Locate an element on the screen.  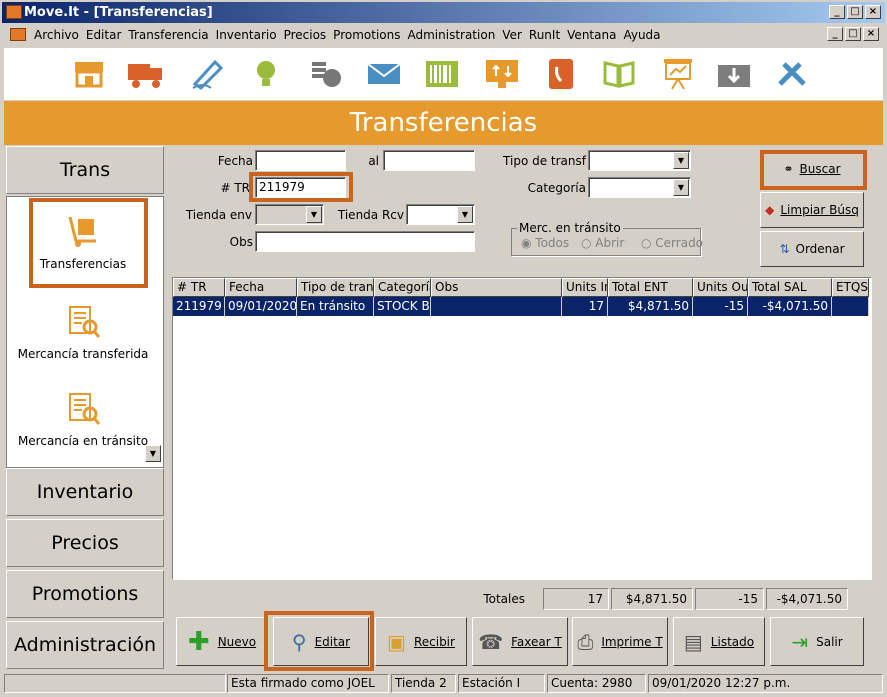
coins-icon is located at coordinates (326, 74).